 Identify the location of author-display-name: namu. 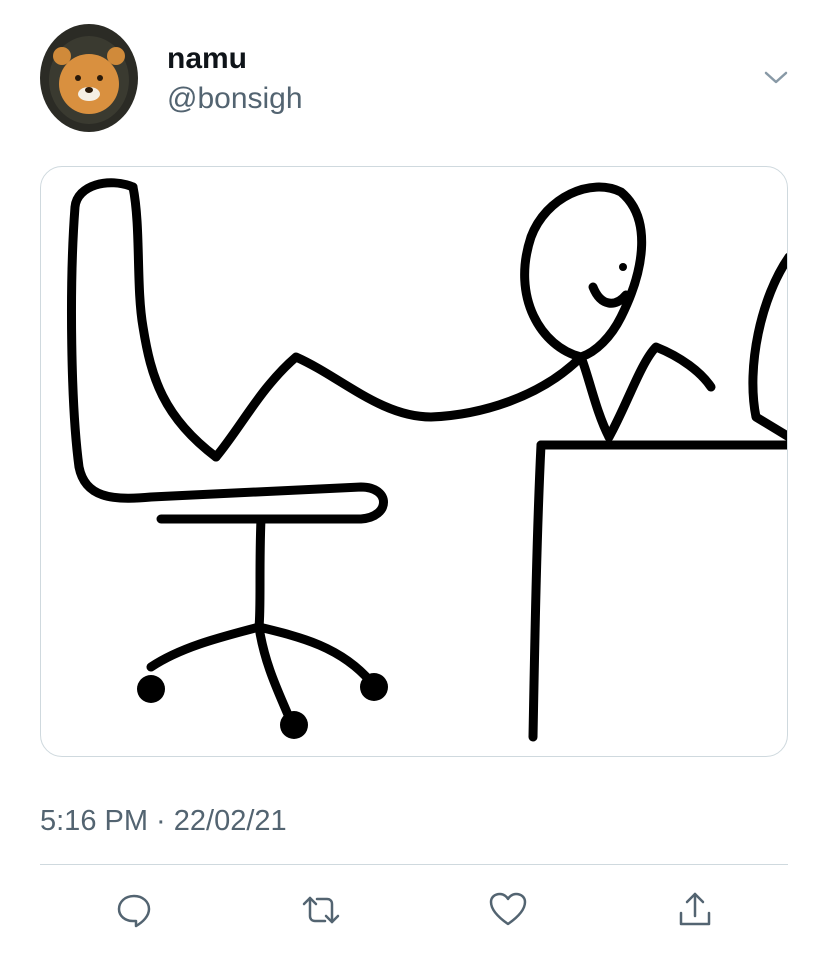
(207, 59).